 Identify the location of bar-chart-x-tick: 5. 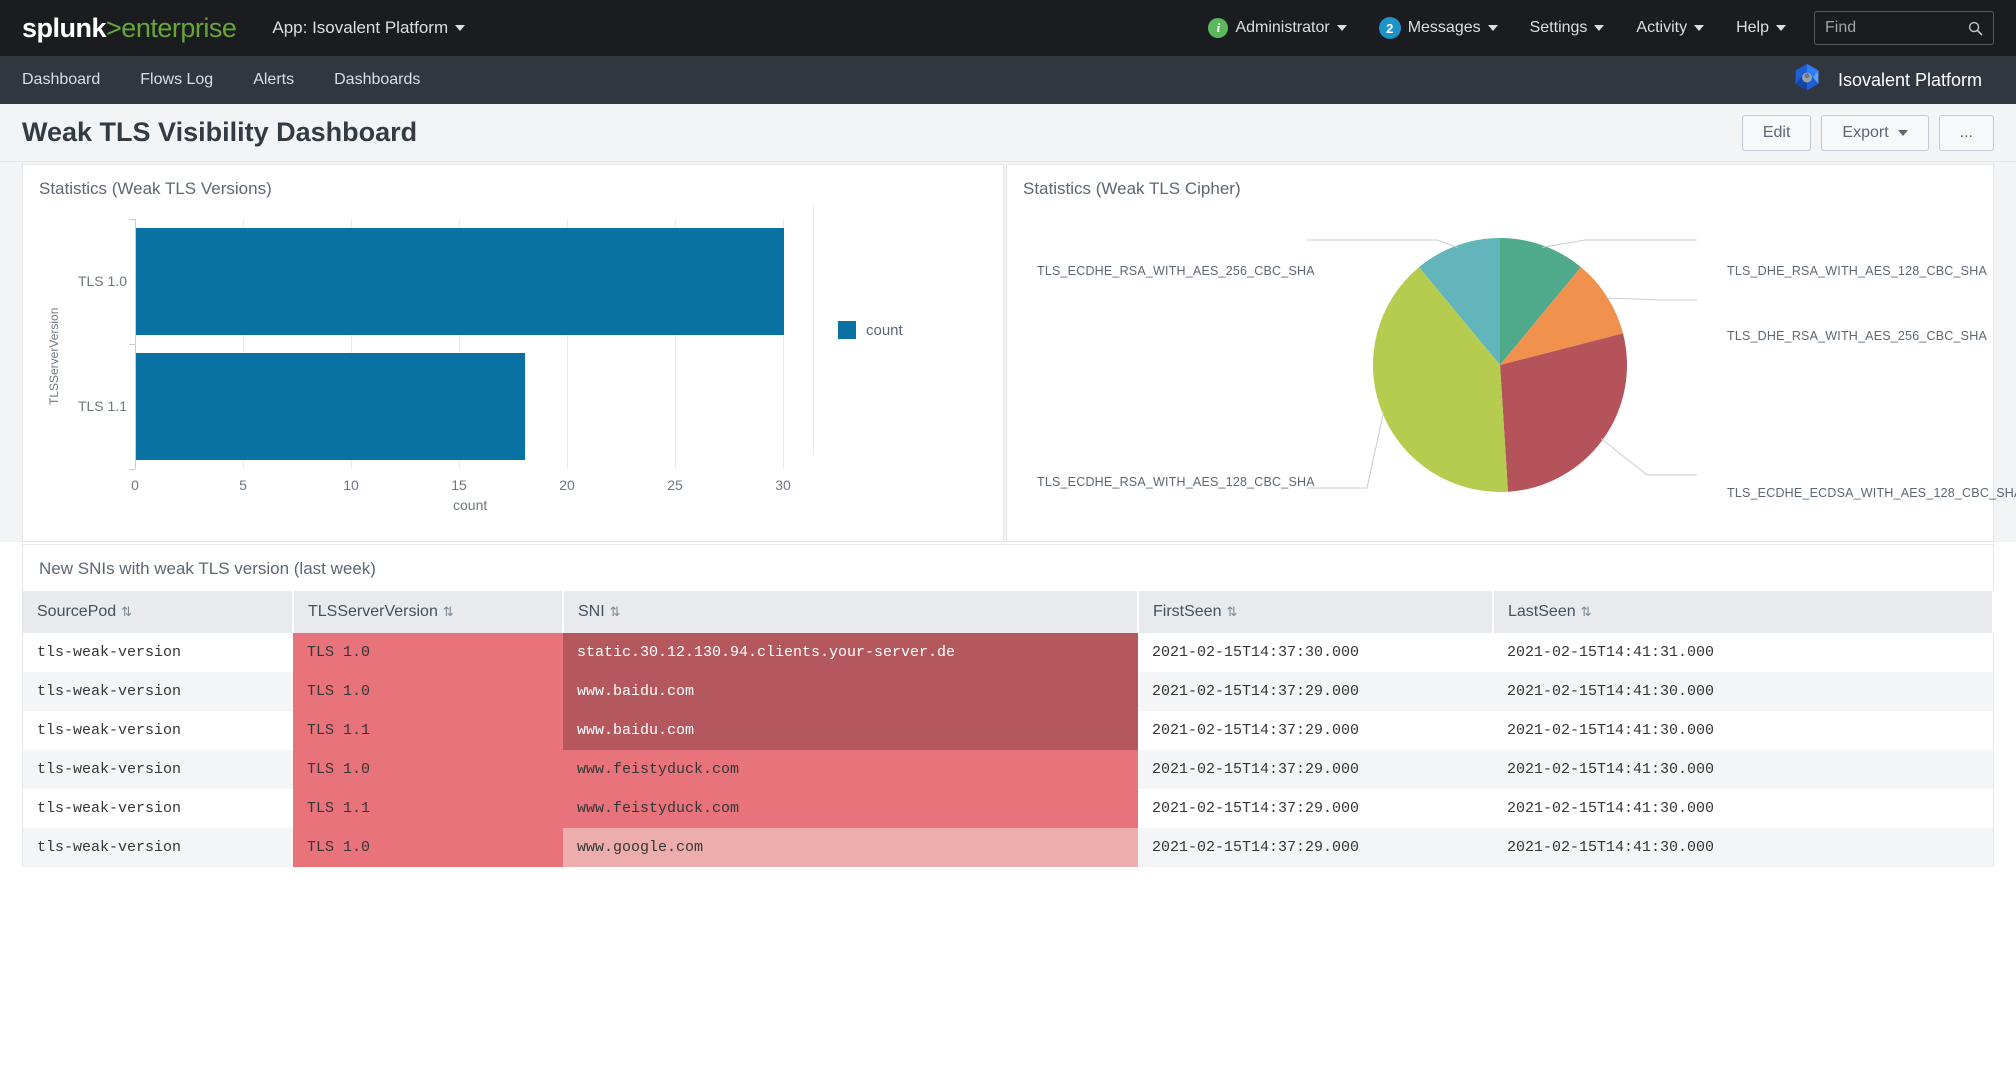
(243, 485).